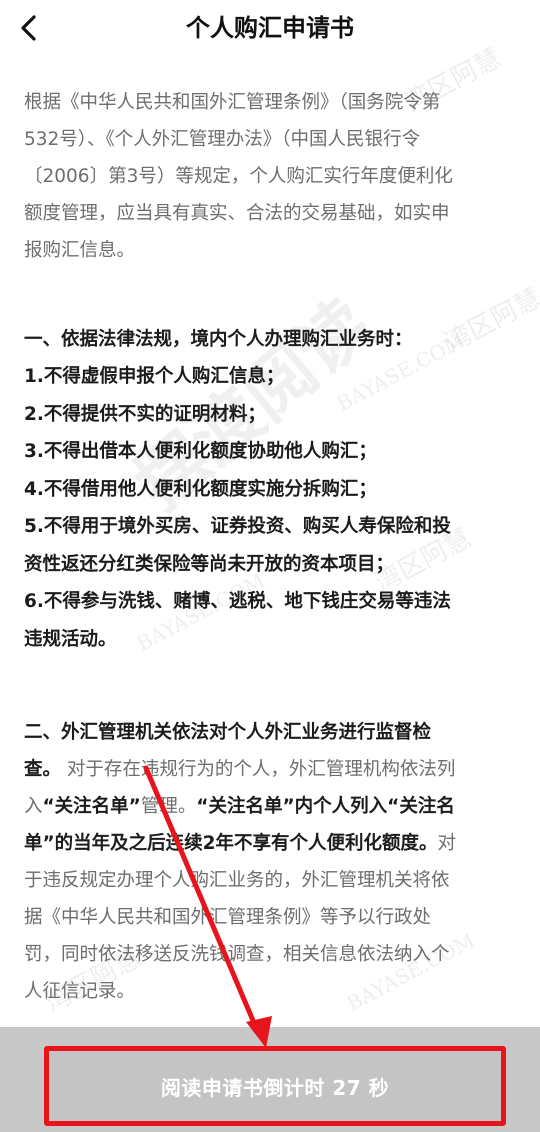  I want to click on section-1-title: 一、依据法律法规，境内个人办理购汇业务时：, so click(218, 339).